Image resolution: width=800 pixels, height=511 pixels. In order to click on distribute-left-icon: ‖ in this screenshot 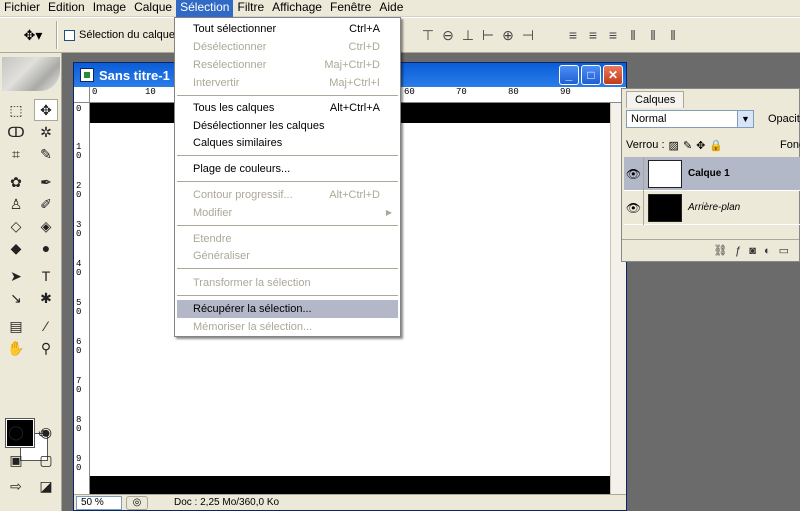, I will do `click(633, 35)`.